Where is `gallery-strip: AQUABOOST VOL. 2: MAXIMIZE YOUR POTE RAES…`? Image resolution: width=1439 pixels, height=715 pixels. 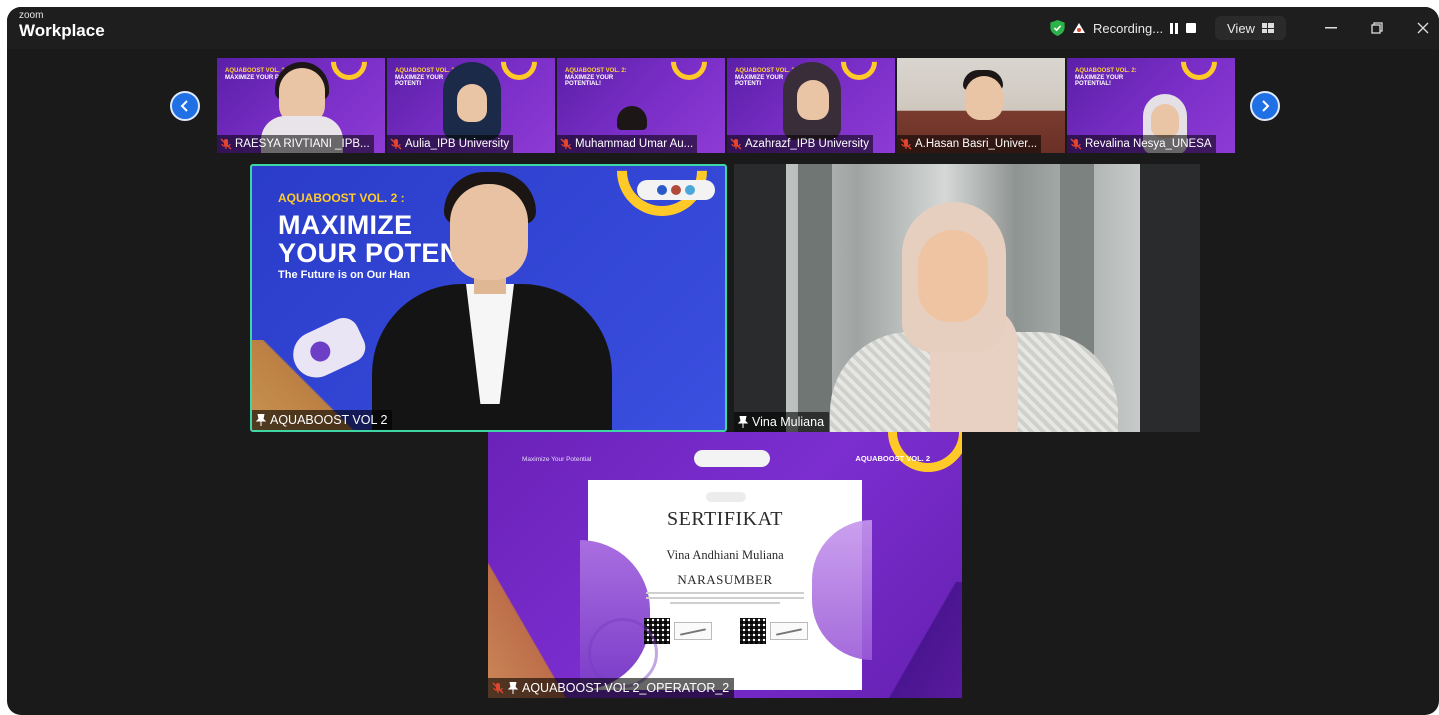
gallery-strip: AQUABOOST VOL. 2: MAXIMIZE YOUR POTE RAES… is located at coordinates (726, 105).